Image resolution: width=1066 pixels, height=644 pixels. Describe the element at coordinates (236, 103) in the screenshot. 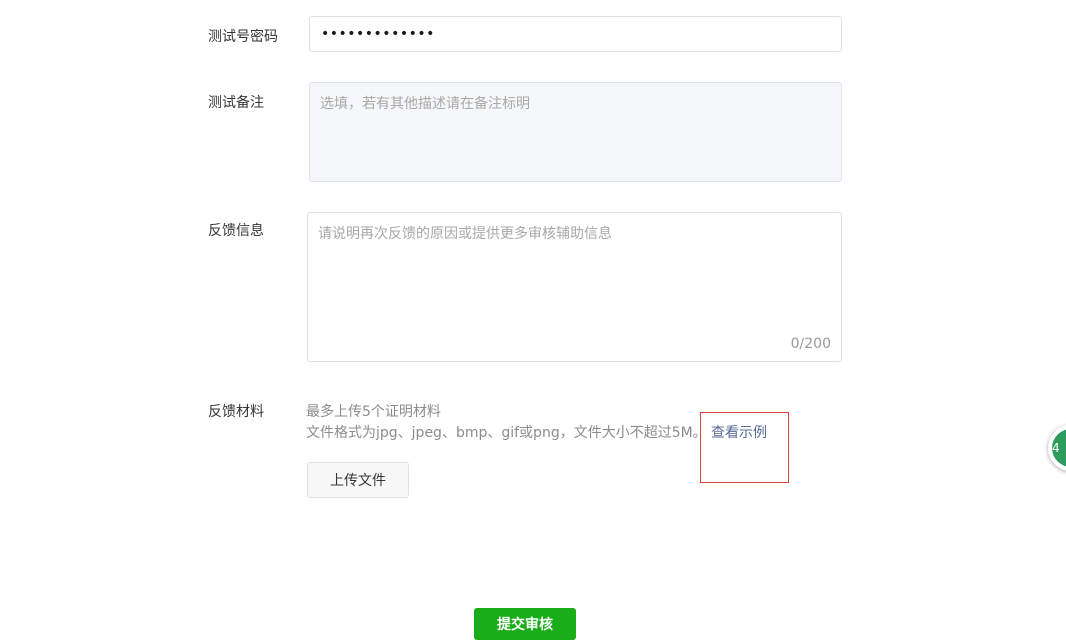

I see `note-label: 测试备注` at that location.